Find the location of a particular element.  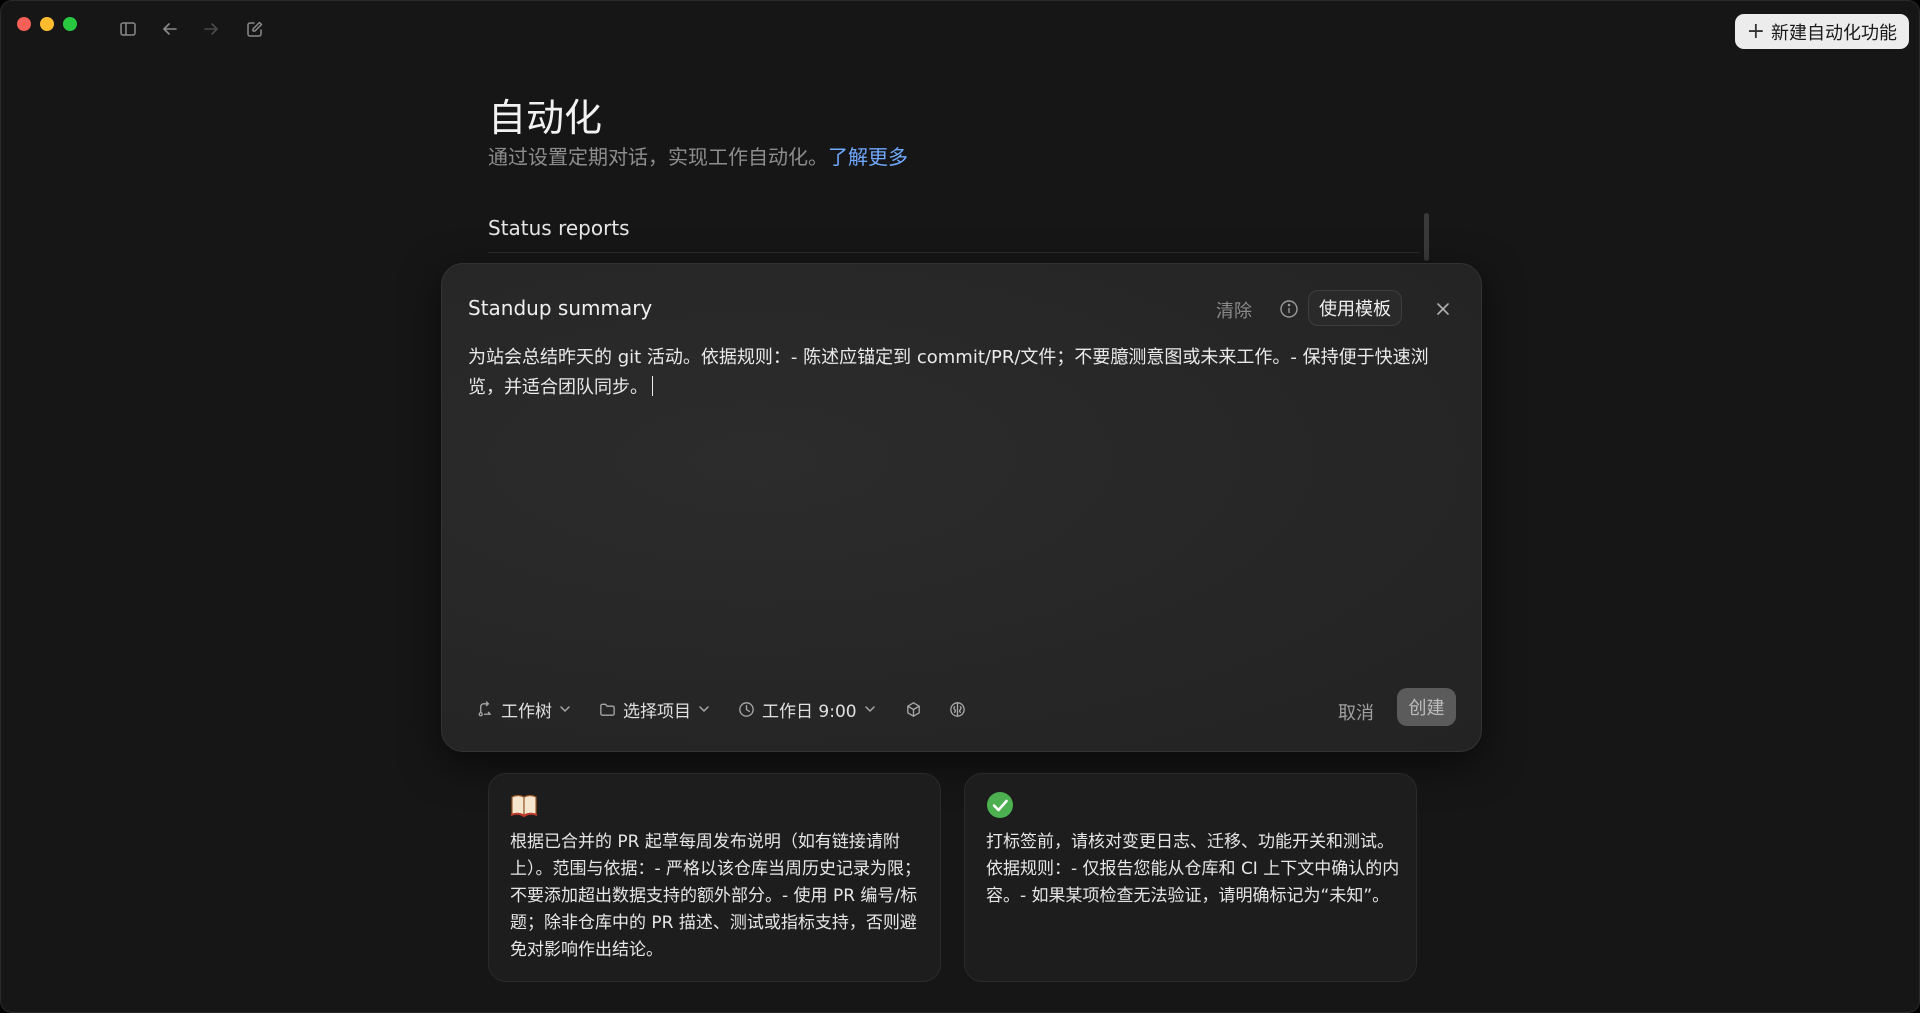

model-brain-icon is located at coordinates (958, 709).